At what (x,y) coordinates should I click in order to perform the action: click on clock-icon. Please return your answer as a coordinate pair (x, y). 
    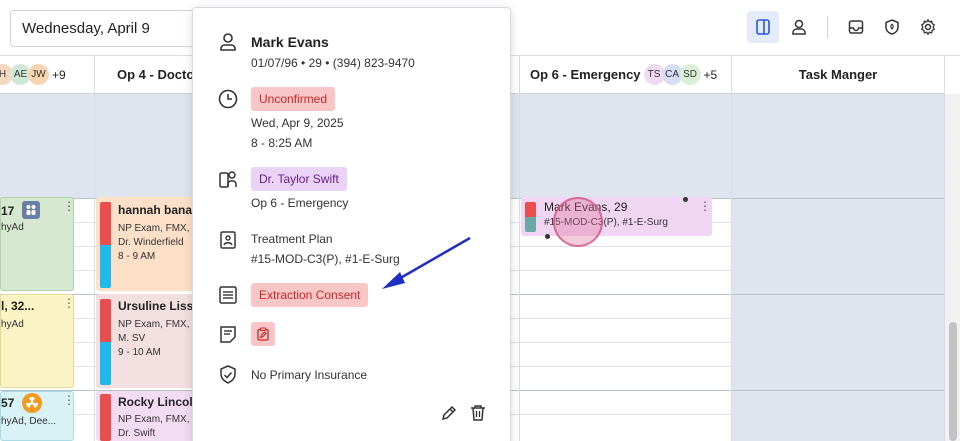
    Looking at the image, I should click on (228, 99).